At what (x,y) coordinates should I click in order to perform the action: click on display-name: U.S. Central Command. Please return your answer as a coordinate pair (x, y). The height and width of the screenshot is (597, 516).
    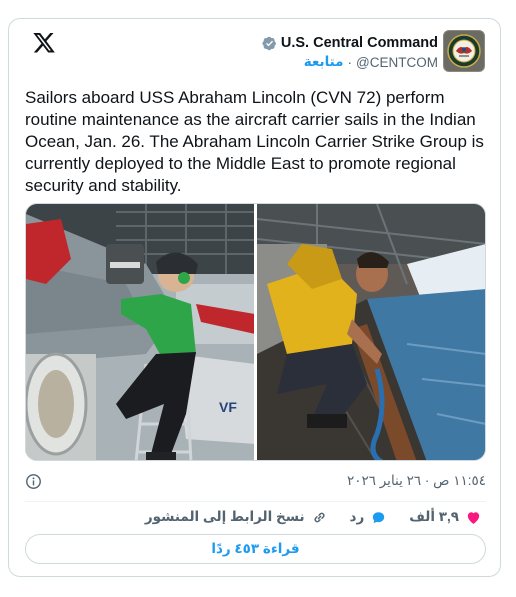
    Looking at the image, I should click on (359, 43).